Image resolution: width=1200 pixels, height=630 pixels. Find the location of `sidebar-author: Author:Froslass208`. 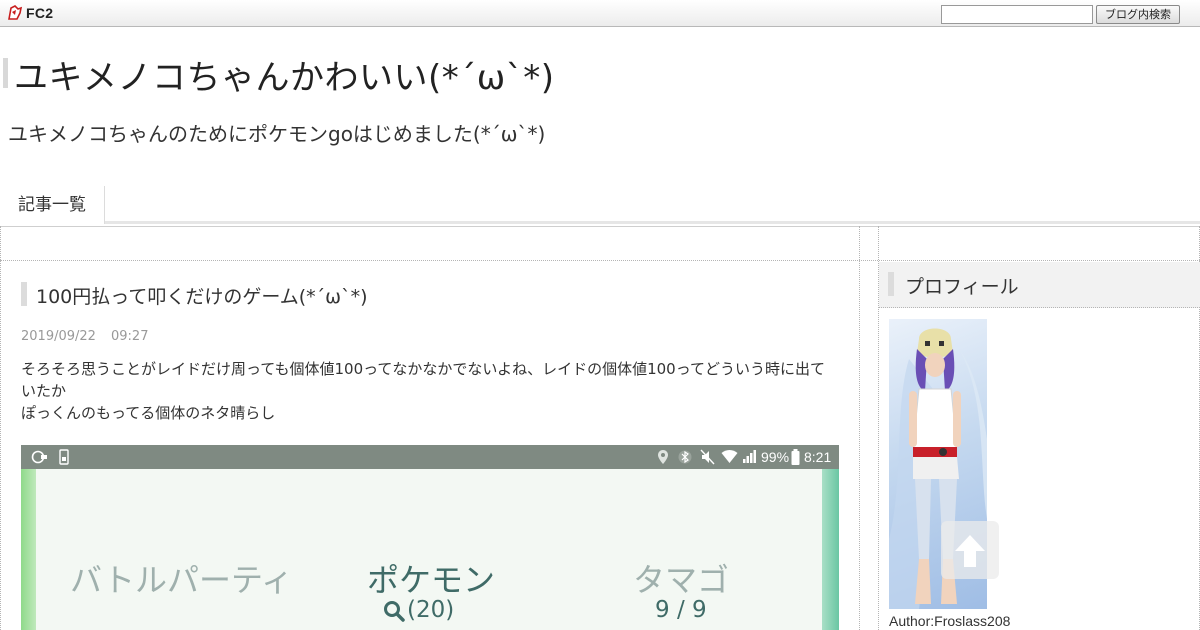

sidebar-author: Author:Froslass208 is located at coordinates (950, 621).